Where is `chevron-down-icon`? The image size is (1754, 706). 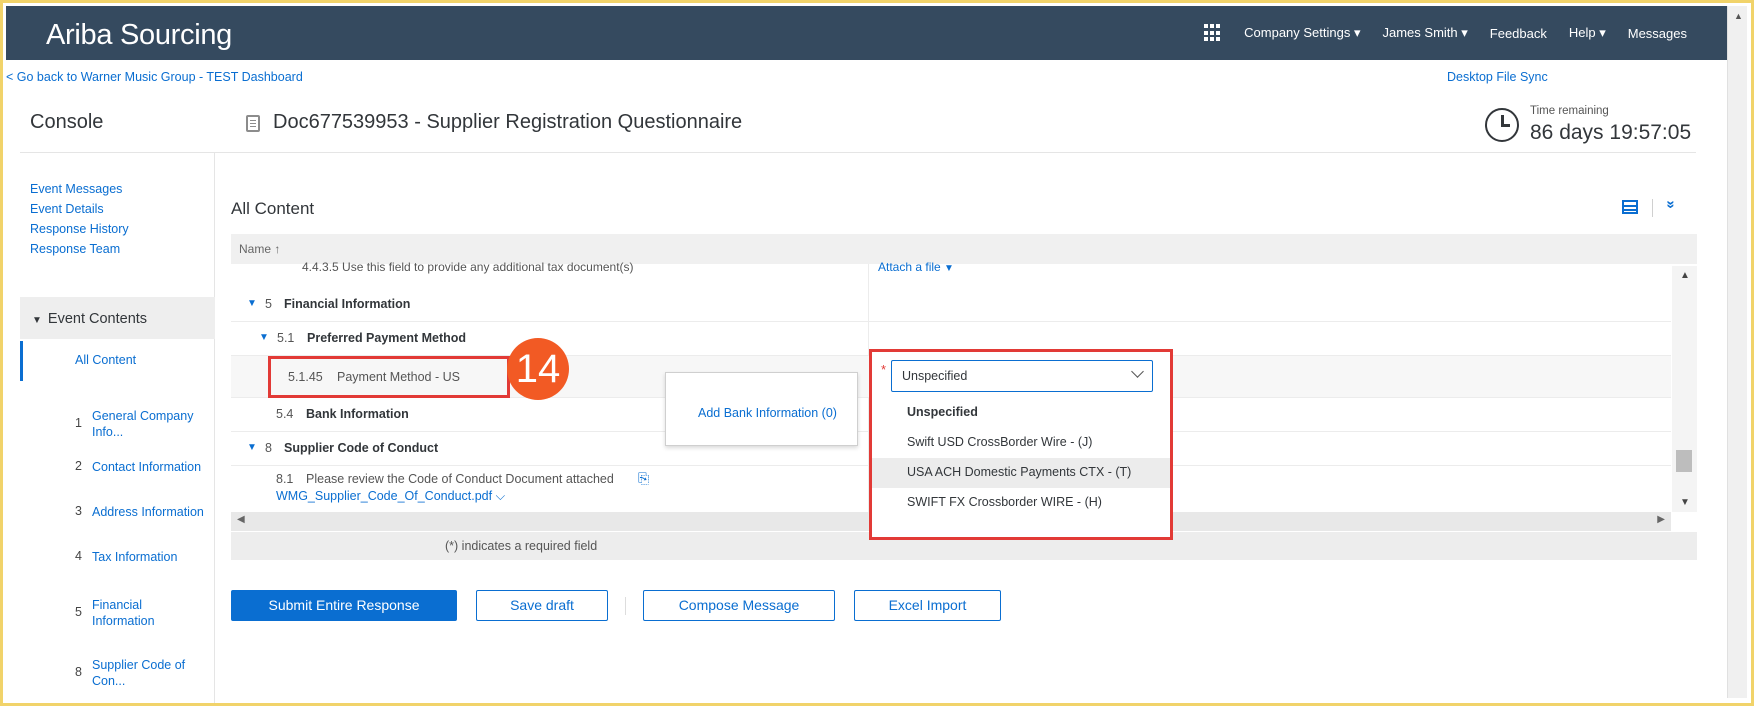
chevron-down-icon is located at coordinates (1137, 371).